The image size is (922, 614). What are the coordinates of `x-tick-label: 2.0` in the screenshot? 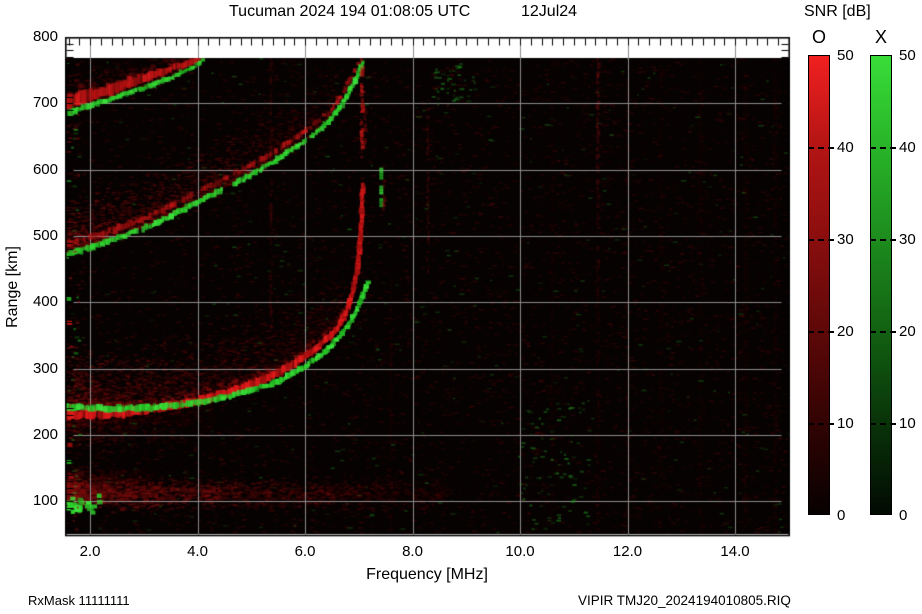 It's located at (90, 551).